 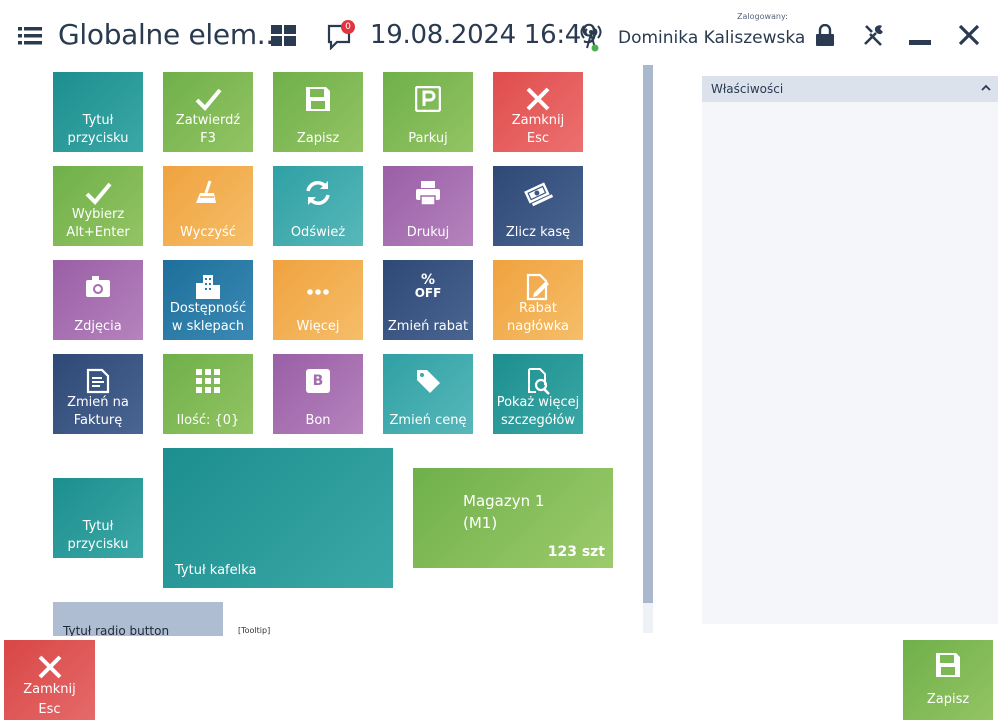 What do you see at coordinates (208, 129) in the screenshot?
I see `tile-label: Zatwierdź F3` at bounding box center [208, 129].